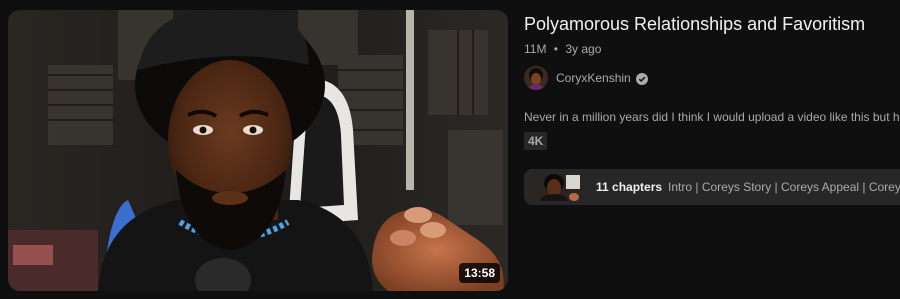  Describe the element at coordinates (641, 78) in the screenshot. I see `verified-check-icon` at that location.